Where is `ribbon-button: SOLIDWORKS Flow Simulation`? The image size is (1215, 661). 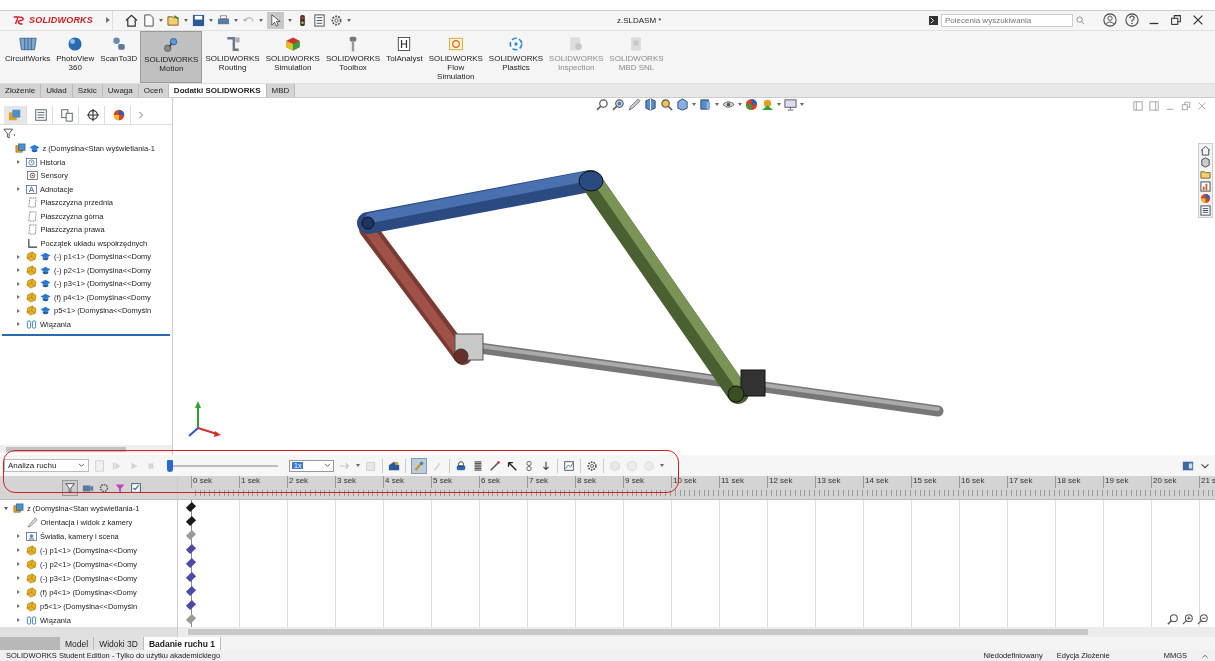
ribbon-button: SOLIDWORKS Flow Simulation is located at coordinates (455, 56).